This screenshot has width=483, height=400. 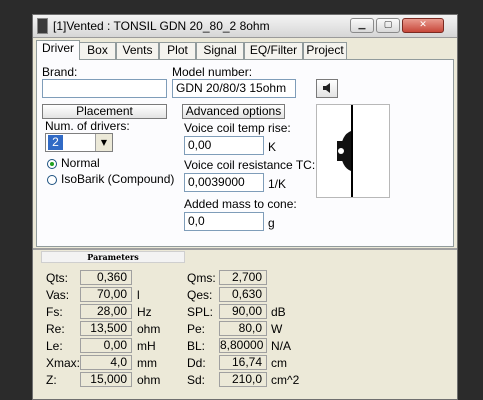 What do you see at coordinates (55, 329) in the screenshot?
I see `param-label: Re:` at bounding box center [55, 329].